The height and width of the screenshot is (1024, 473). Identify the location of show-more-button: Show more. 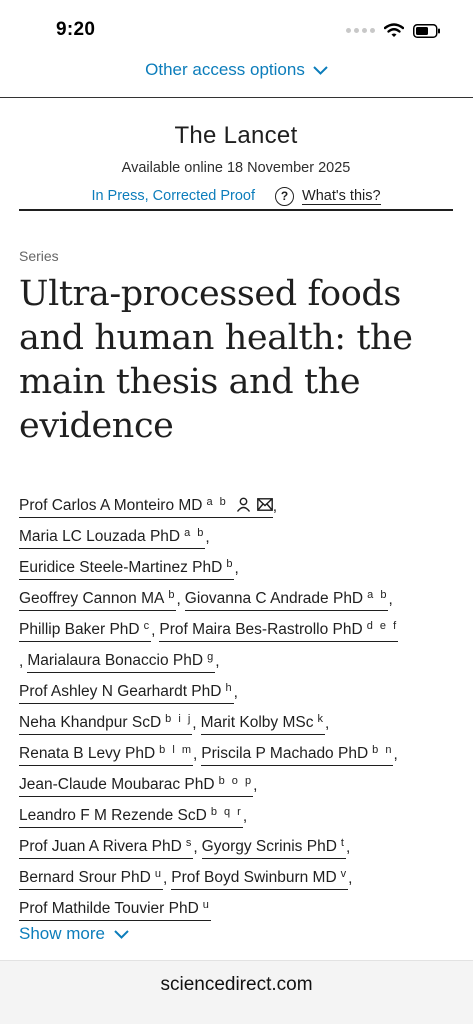
(74, 934).